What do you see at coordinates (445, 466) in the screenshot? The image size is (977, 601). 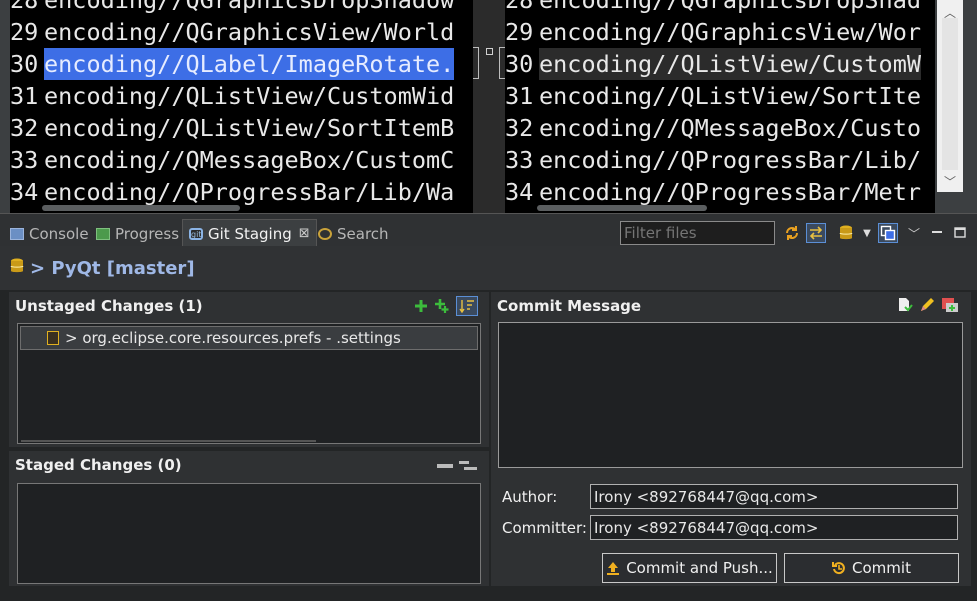 I see `remove-from-index-icon` at bounding box center [445, 466].